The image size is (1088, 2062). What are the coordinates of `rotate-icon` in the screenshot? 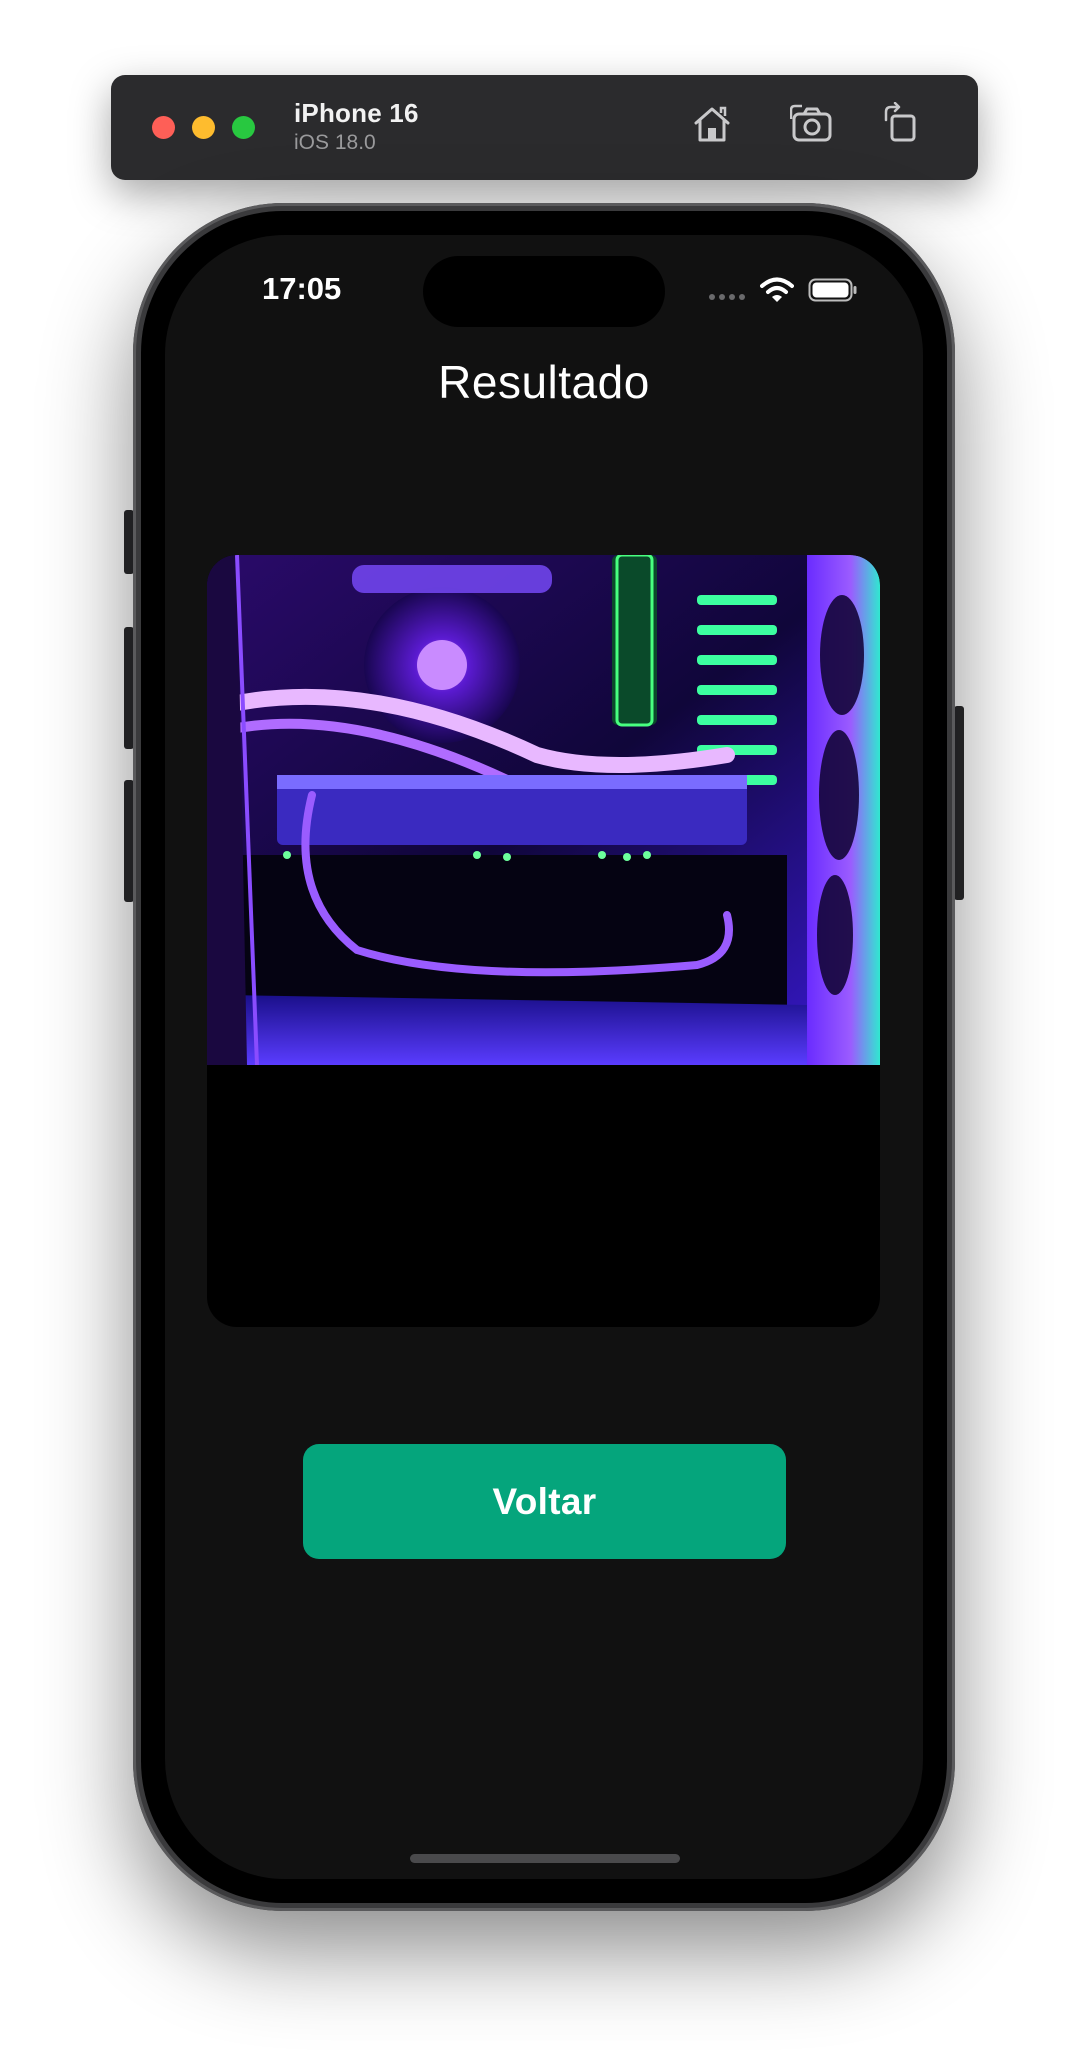 It's located at (902, 123).